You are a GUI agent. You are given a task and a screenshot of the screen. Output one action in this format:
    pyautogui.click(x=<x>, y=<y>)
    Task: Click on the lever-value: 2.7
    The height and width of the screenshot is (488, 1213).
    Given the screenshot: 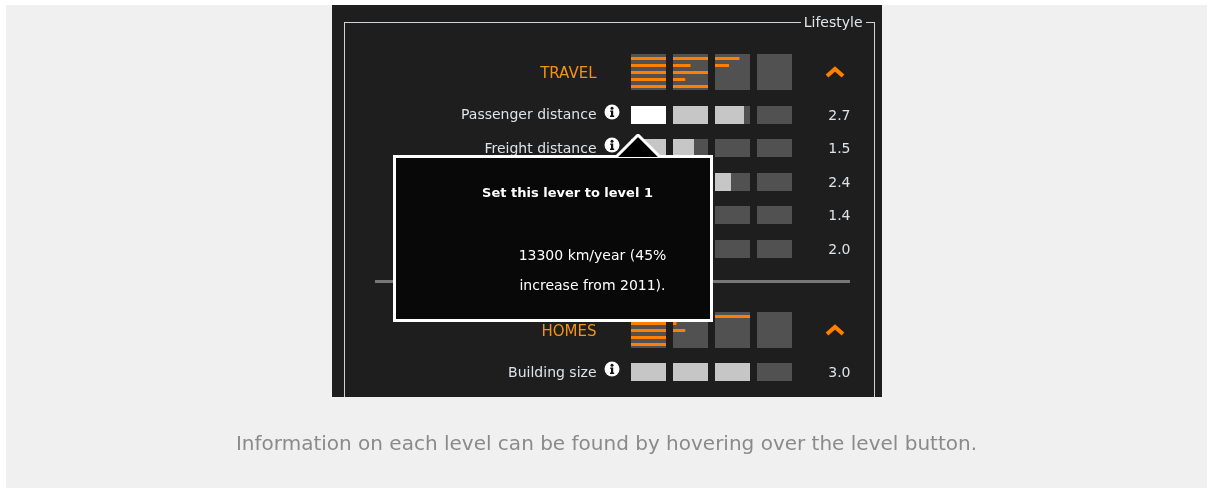 What is the action you would take?
    pyautogui.click(x=839, y=114)
    